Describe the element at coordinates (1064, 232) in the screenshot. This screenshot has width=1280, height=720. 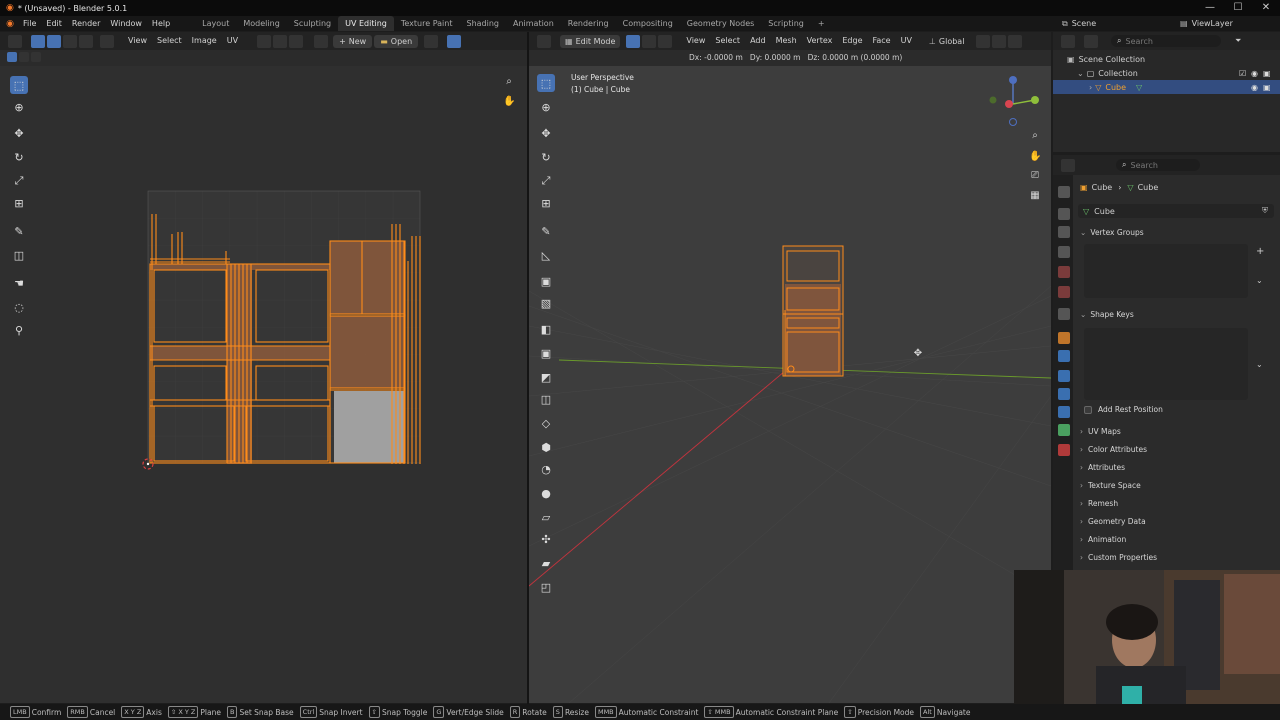
I see `output-tab-icon` at that location.